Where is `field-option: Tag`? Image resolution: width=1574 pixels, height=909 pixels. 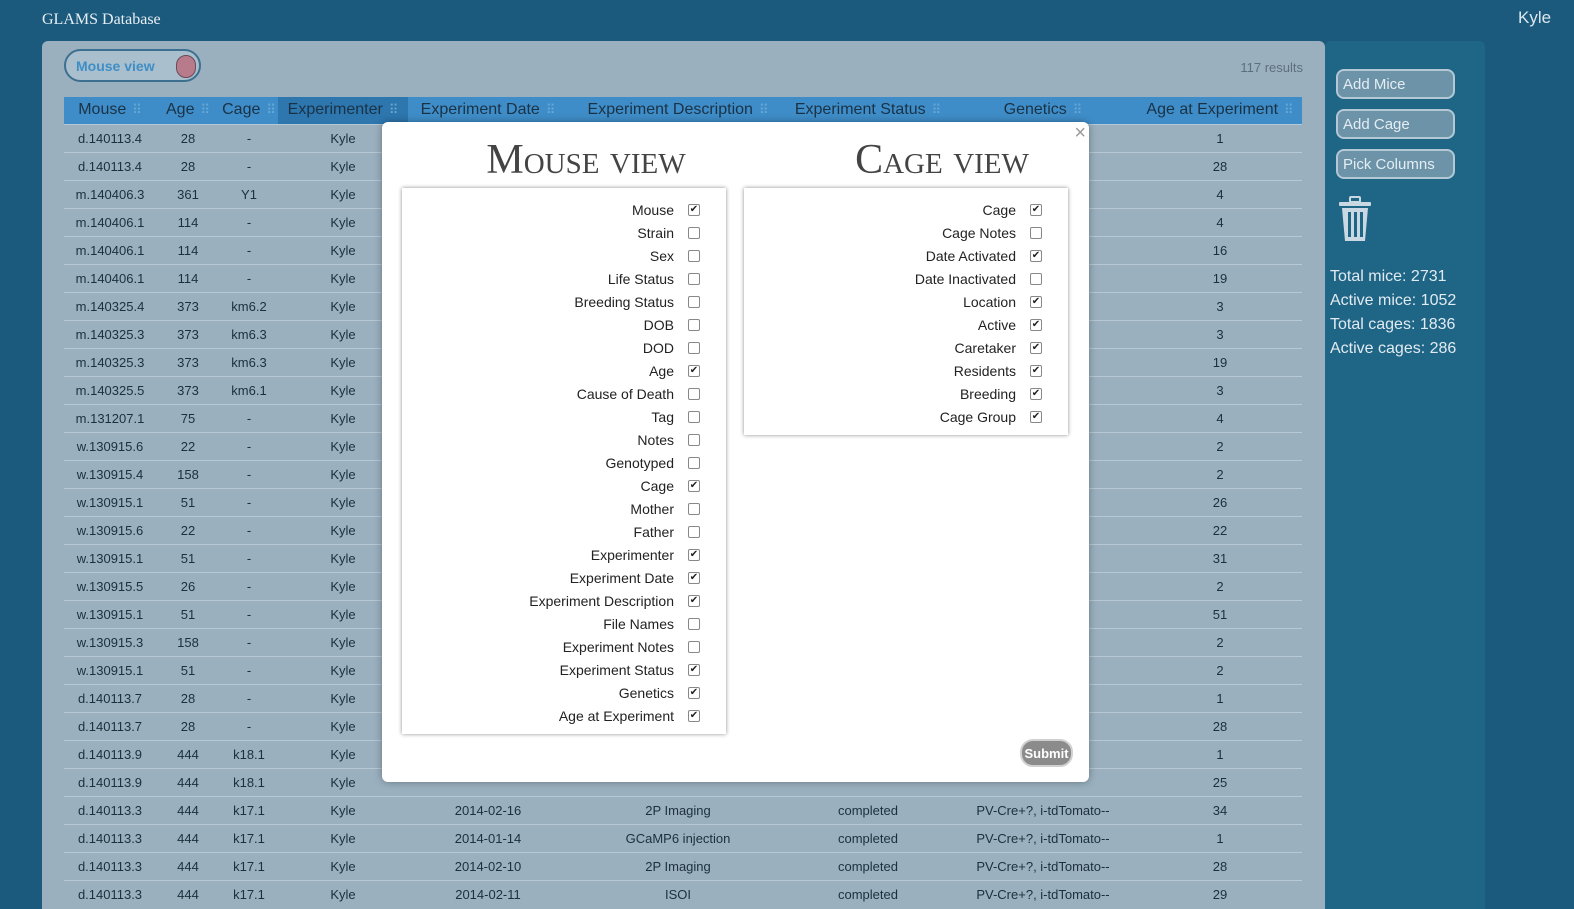
field-option: Tag is located at coordinates (564, 416).